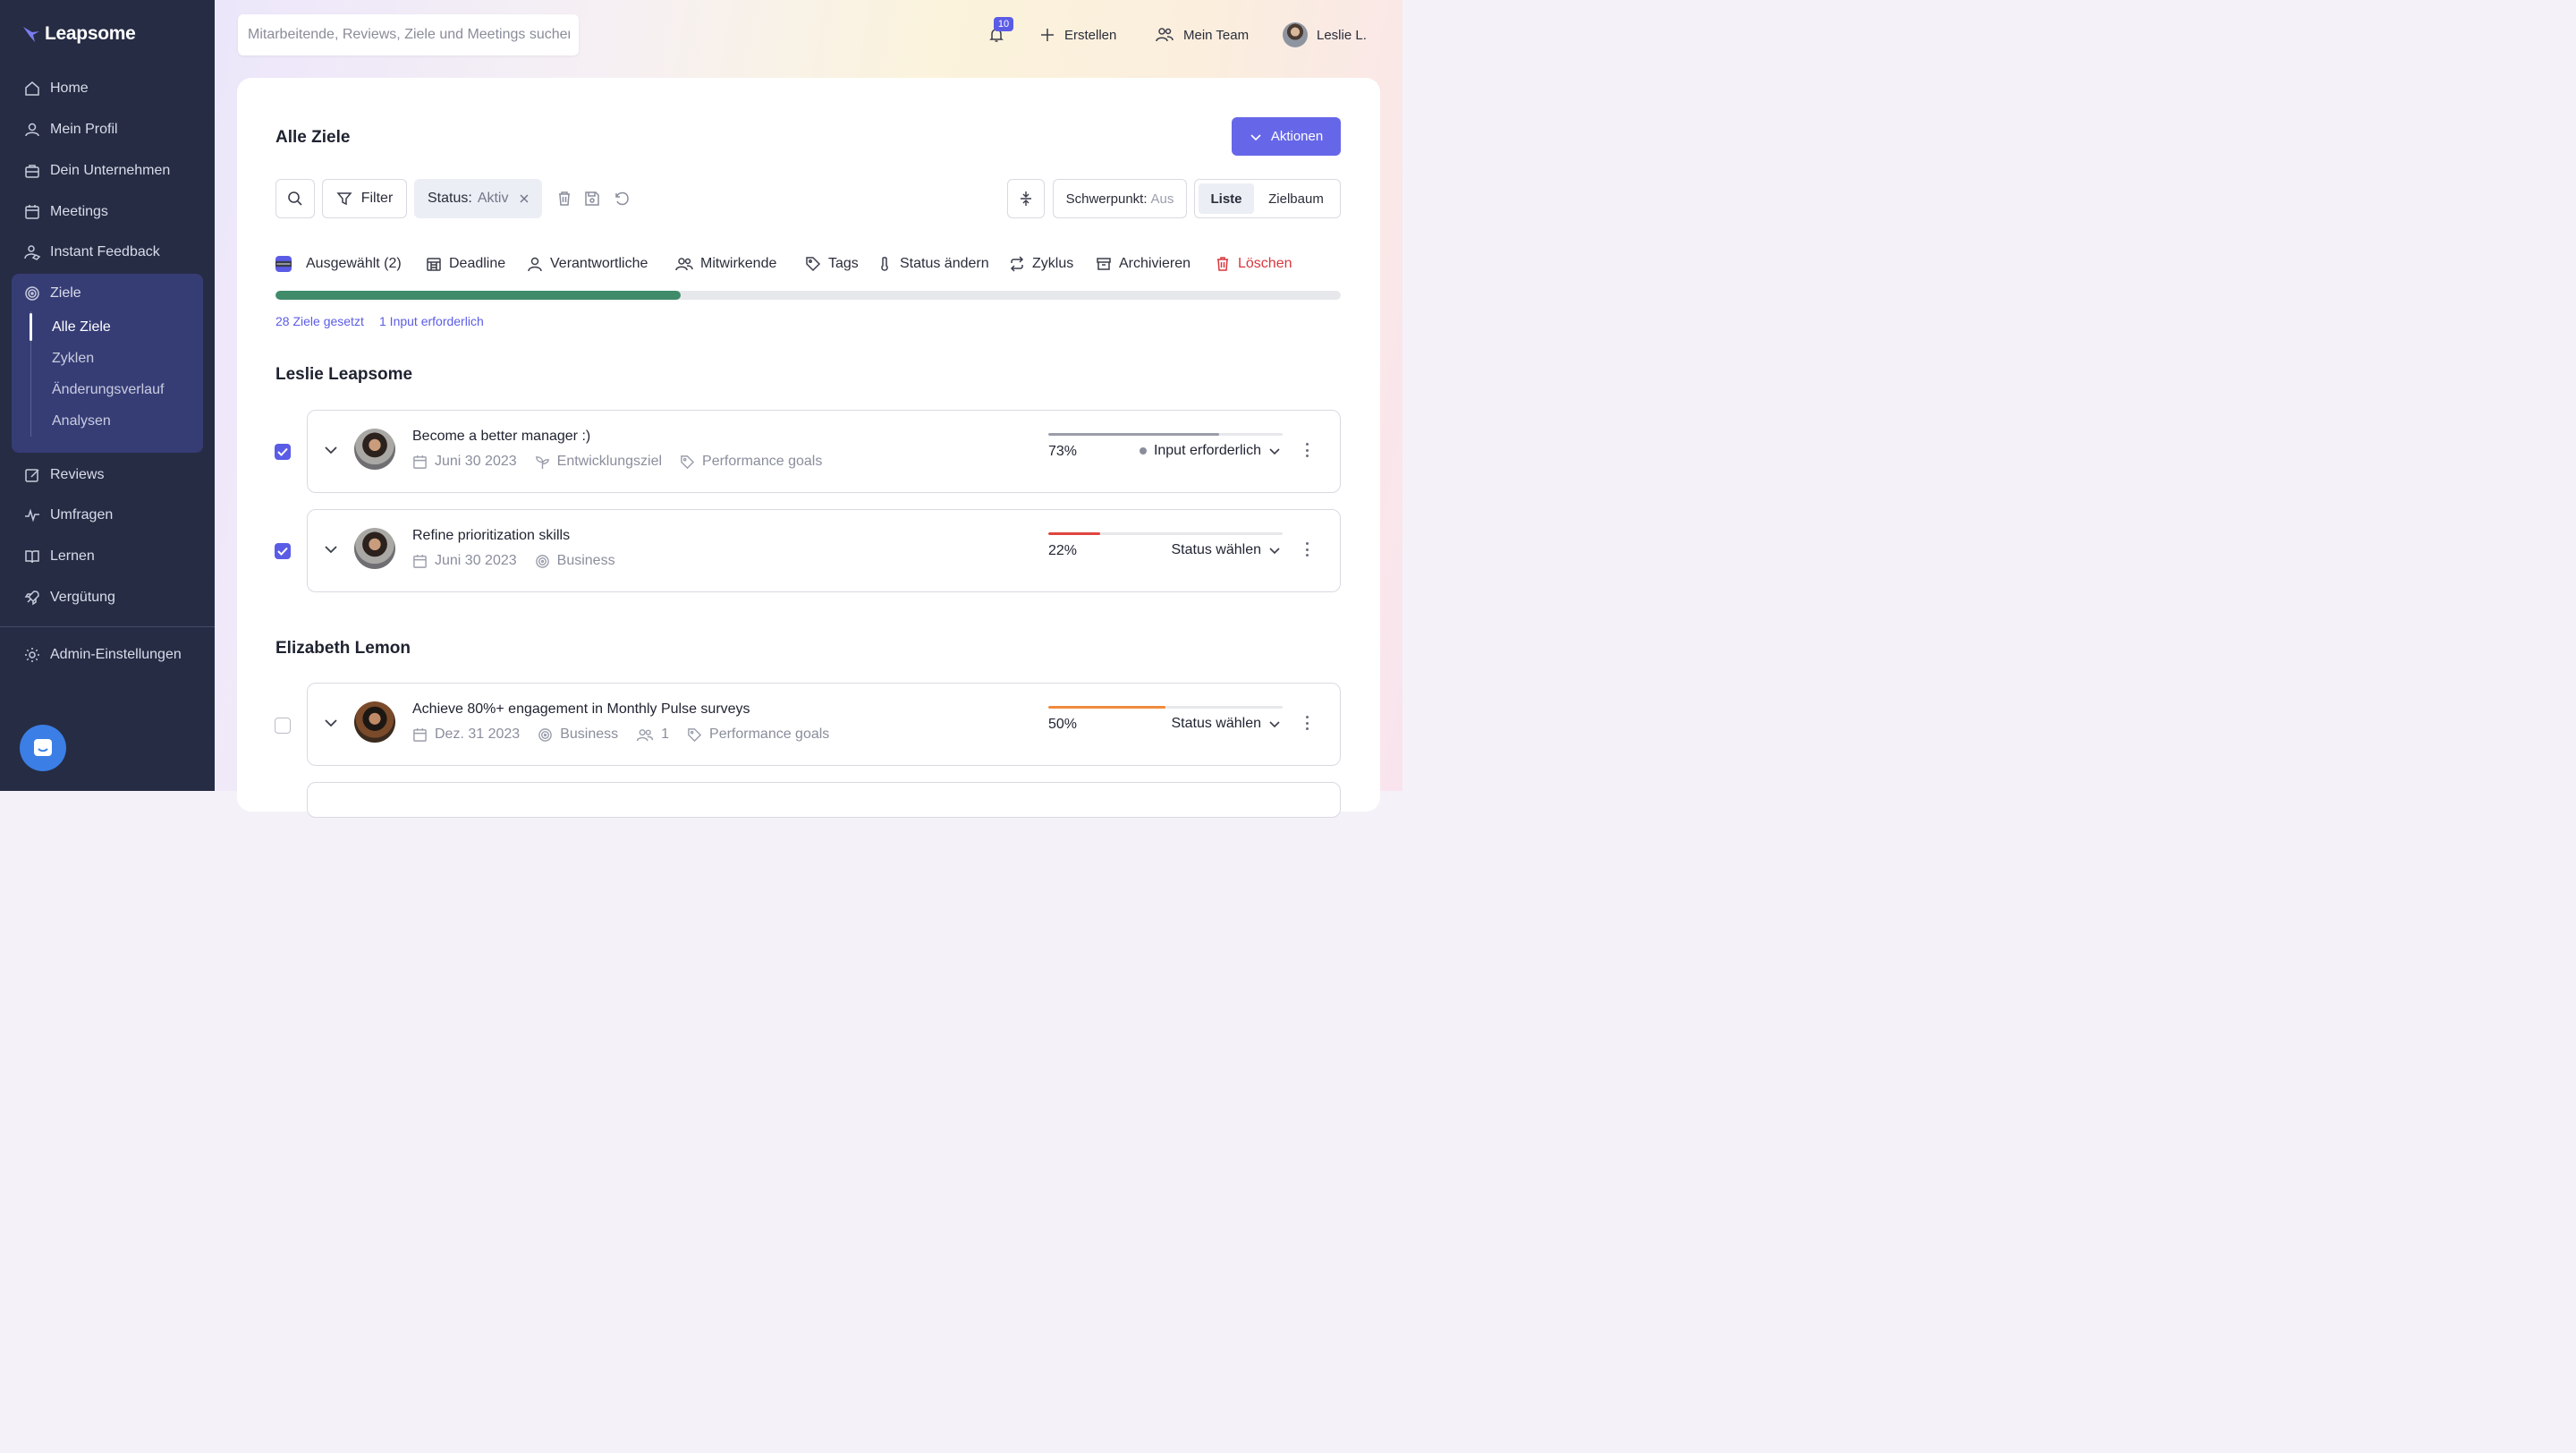  I want to click on bulk-owners: Verantwortliche, so click(587, 264).